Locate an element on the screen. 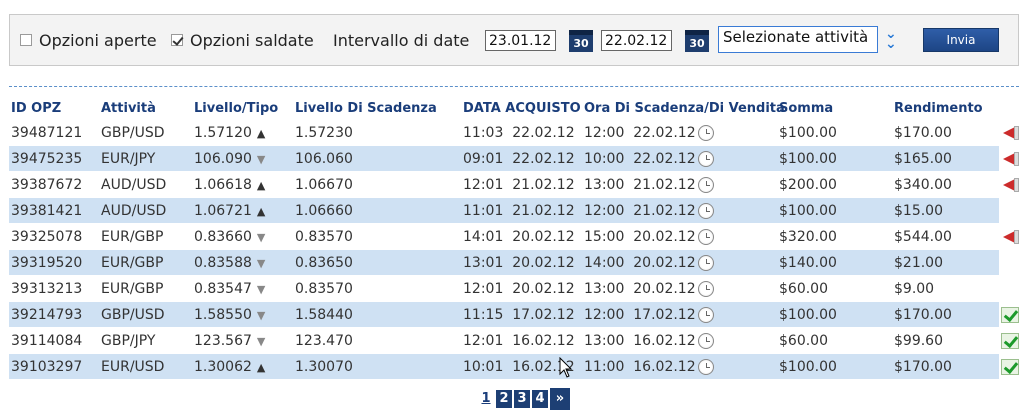 This screenshot has height=420, width=1024. level-value: 1.06721 is located at coordinates (223, 210).